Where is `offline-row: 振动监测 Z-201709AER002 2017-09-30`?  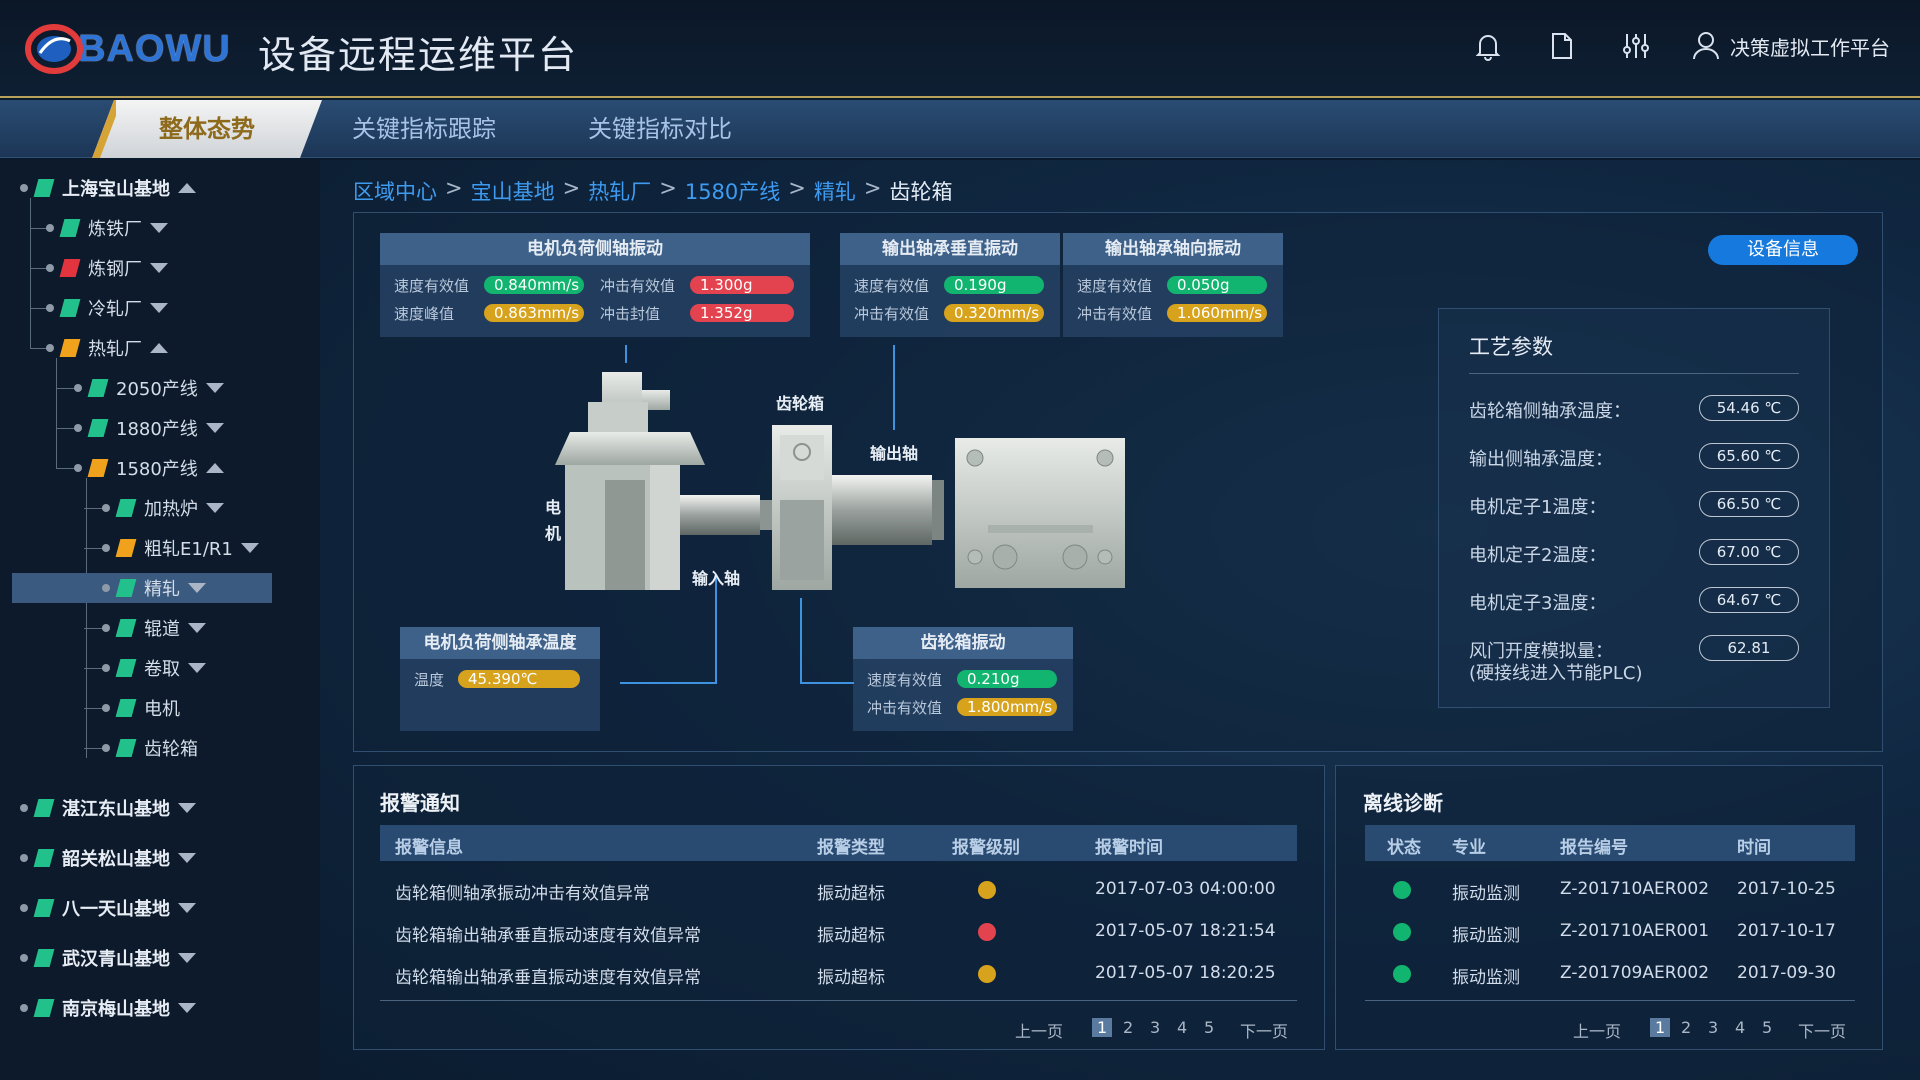
offline-row: 振动监测 Z-201709AER002 2017-09-30 is located at coordinates (1610, 974).